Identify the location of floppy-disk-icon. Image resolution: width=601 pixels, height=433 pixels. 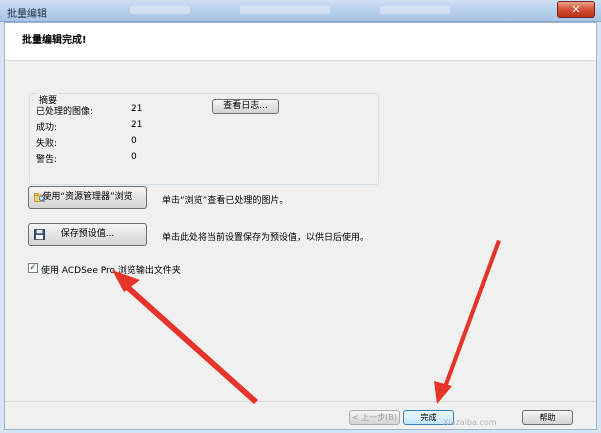
(39, 234).